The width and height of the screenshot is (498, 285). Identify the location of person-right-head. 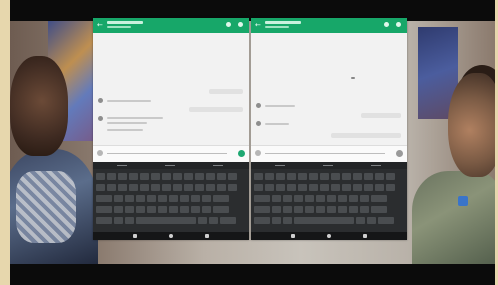
(471, 125).